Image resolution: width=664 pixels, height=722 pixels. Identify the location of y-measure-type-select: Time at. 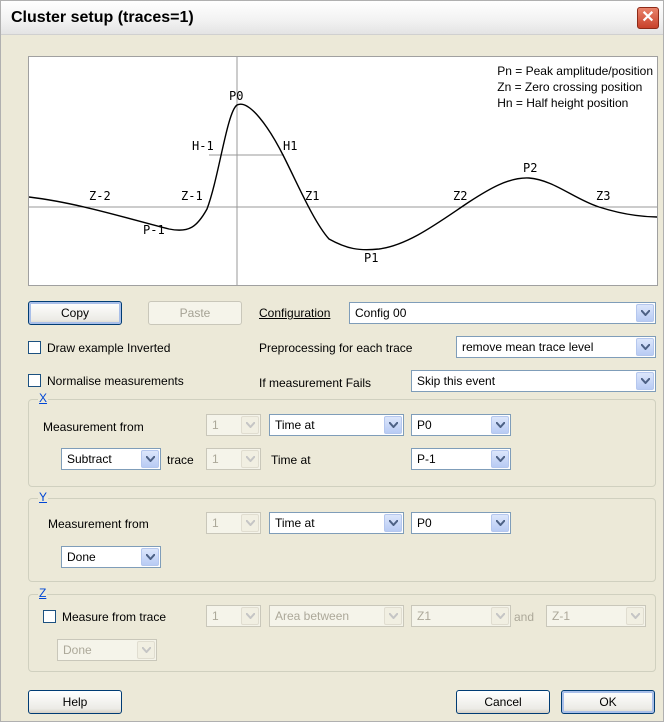
(336, 523).